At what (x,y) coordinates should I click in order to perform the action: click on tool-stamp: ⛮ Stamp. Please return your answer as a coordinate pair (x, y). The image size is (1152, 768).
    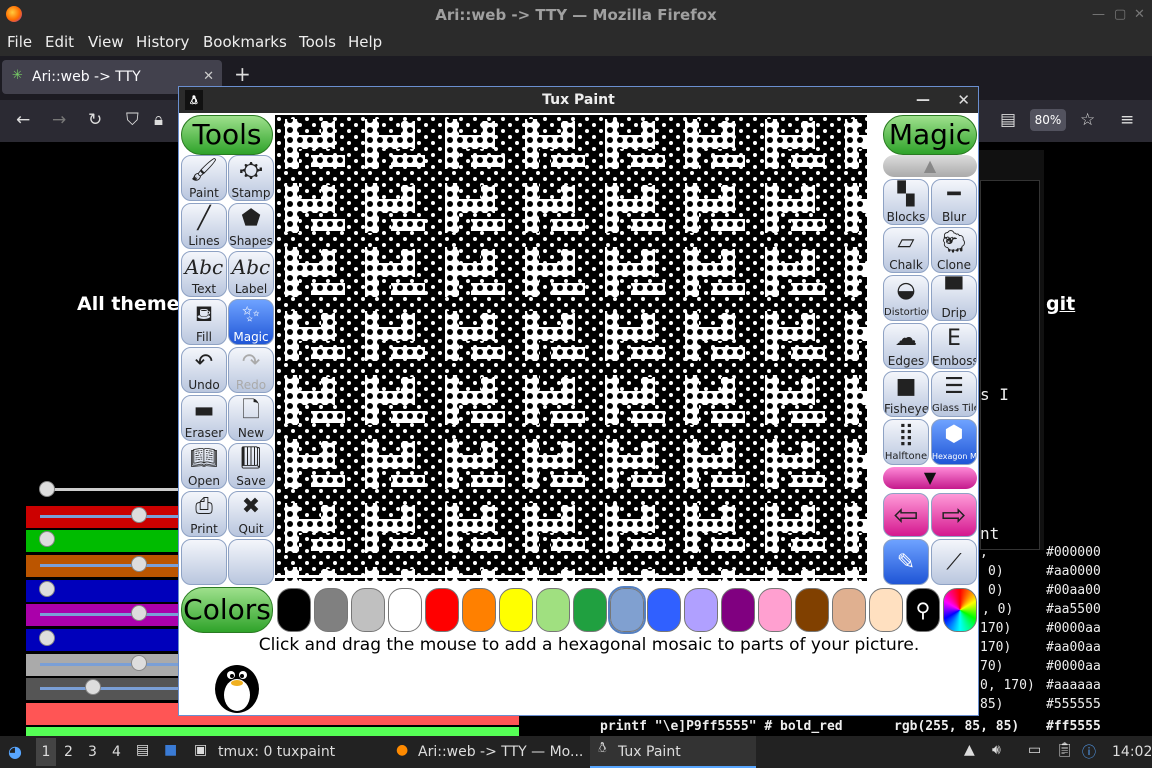
    Looking at the image, I should click on (251, 178).